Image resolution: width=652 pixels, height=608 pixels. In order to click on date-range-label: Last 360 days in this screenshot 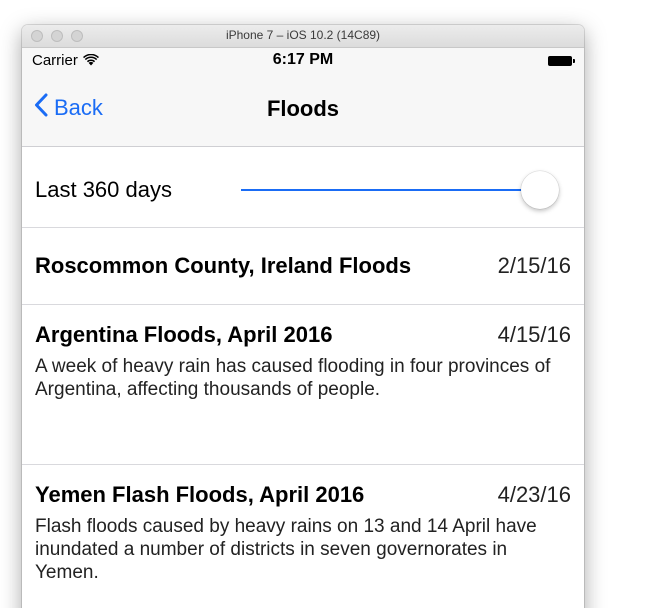, I will do `click(103, 189)`.